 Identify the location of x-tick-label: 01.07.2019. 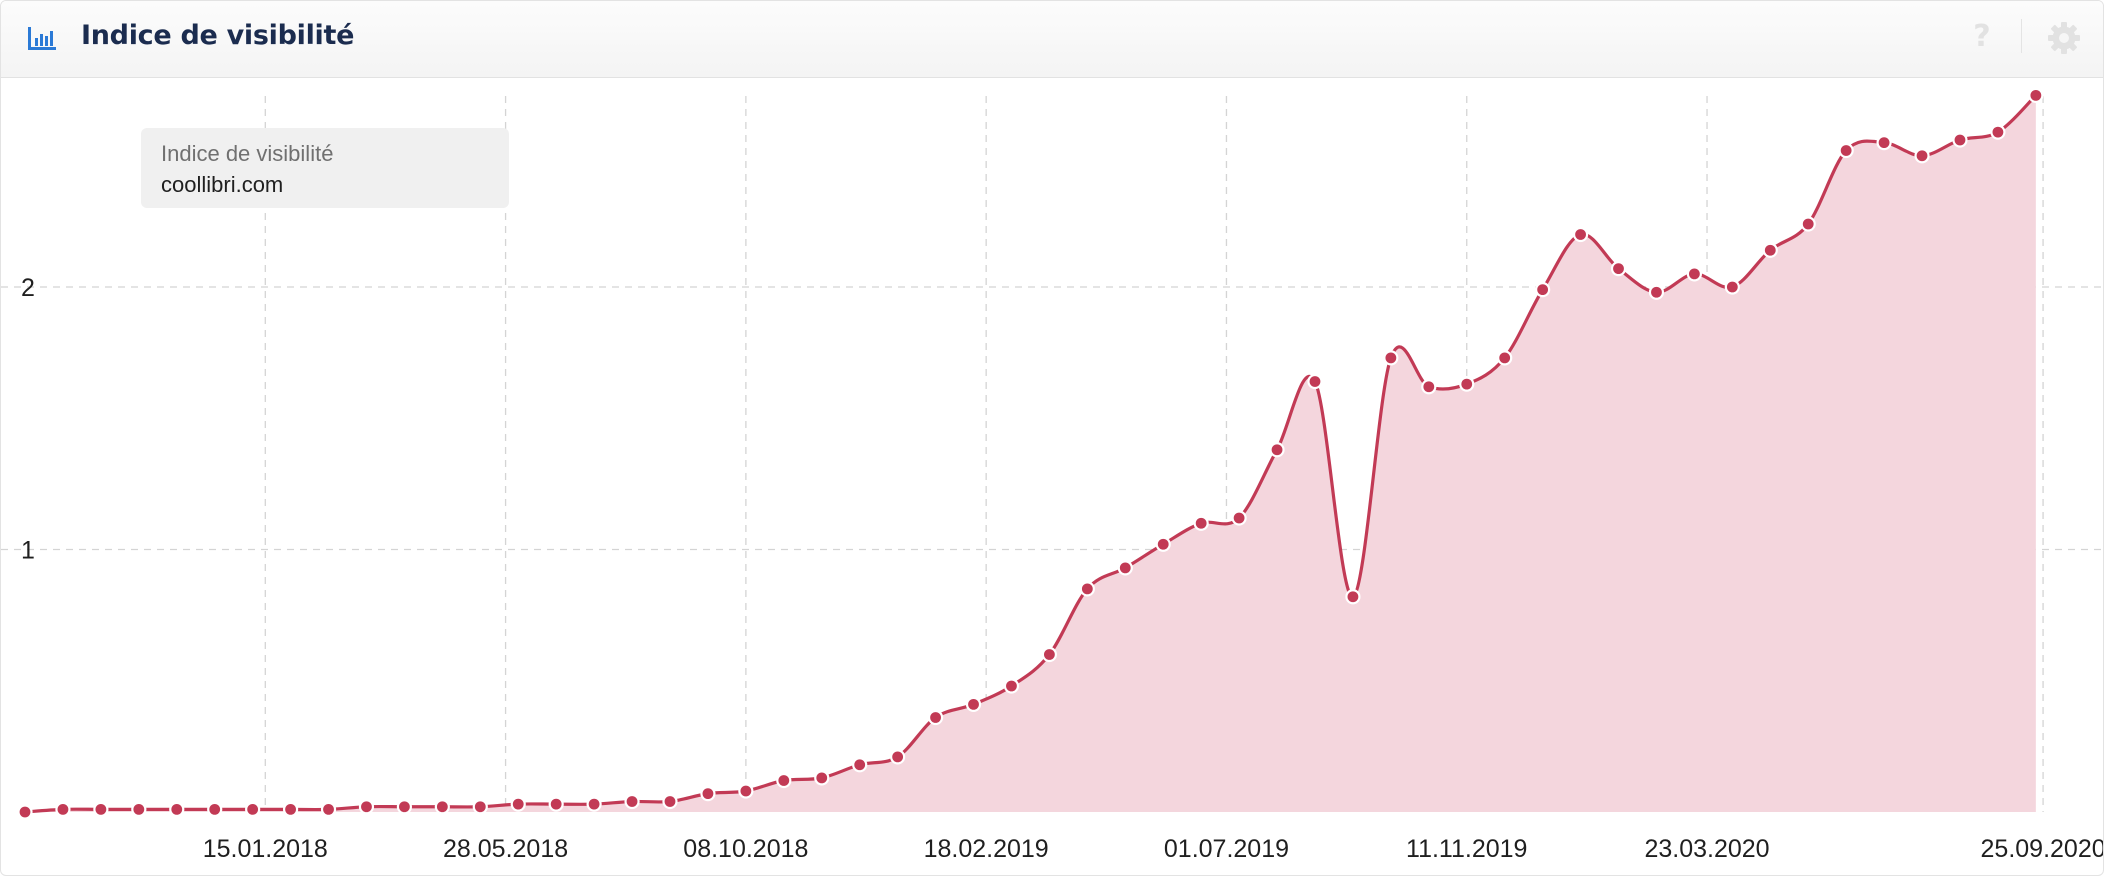
(1226, 849).